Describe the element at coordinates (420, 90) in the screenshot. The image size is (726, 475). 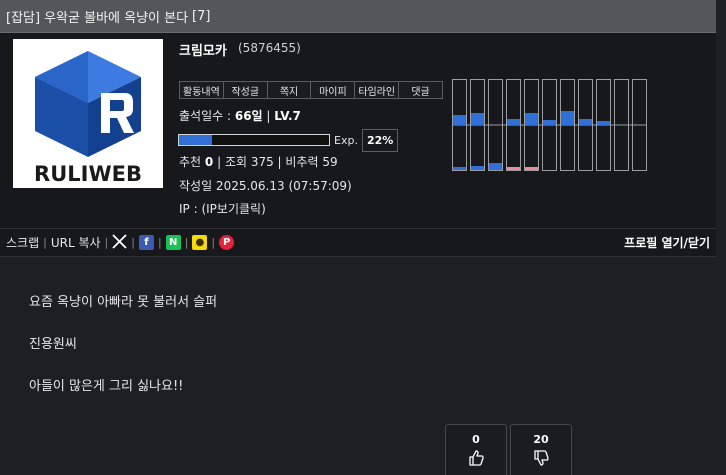
I see `menu-comments: 댓글` at that location.